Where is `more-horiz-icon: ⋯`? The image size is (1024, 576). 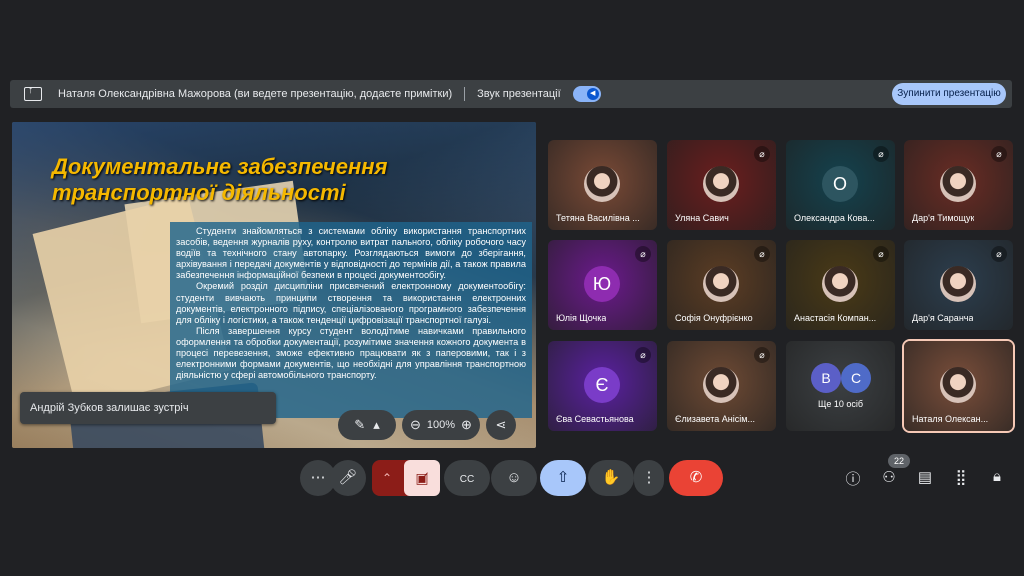
more-horiz-icon: ⋯ is located at coordinates (318, 477).